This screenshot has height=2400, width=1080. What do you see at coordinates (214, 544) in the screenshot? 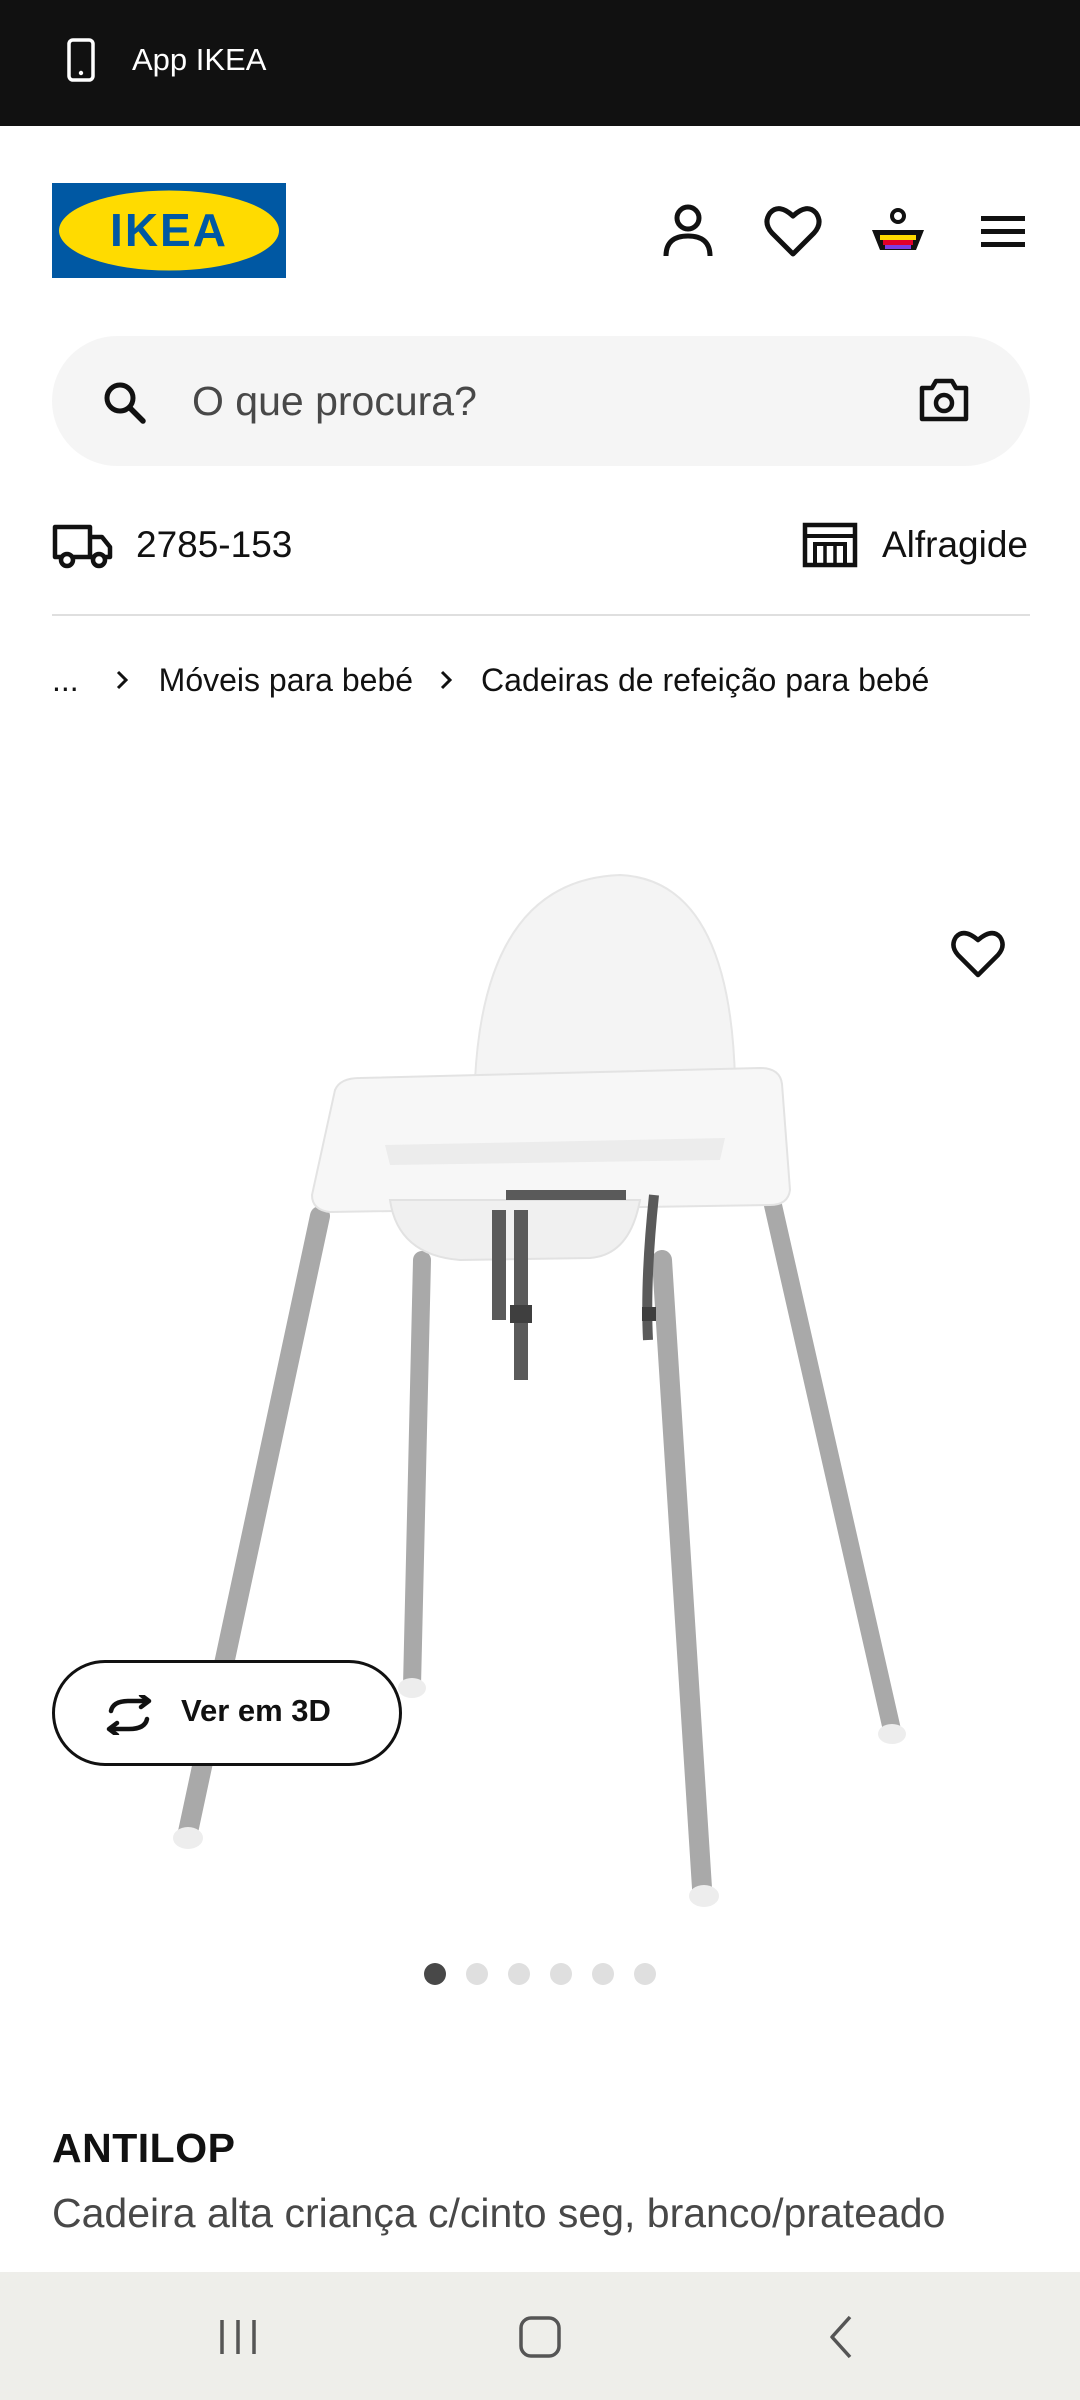
I see `postal-code-text: 2785-153` at bounding box center [214, 544].